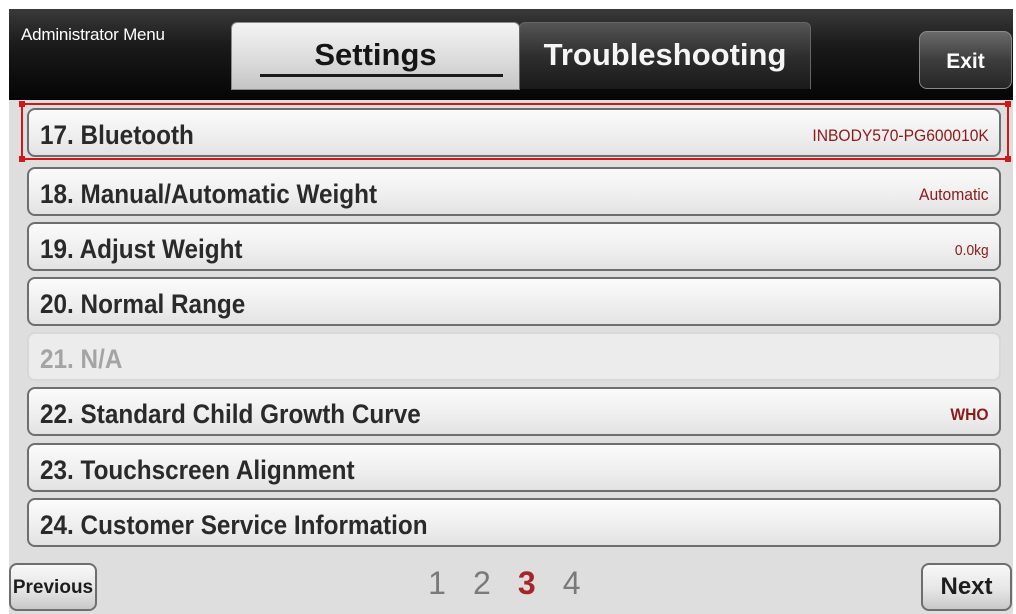 This screenshot has height=614, width=1016. I want to click on page-number: 4, so click(572, 583).